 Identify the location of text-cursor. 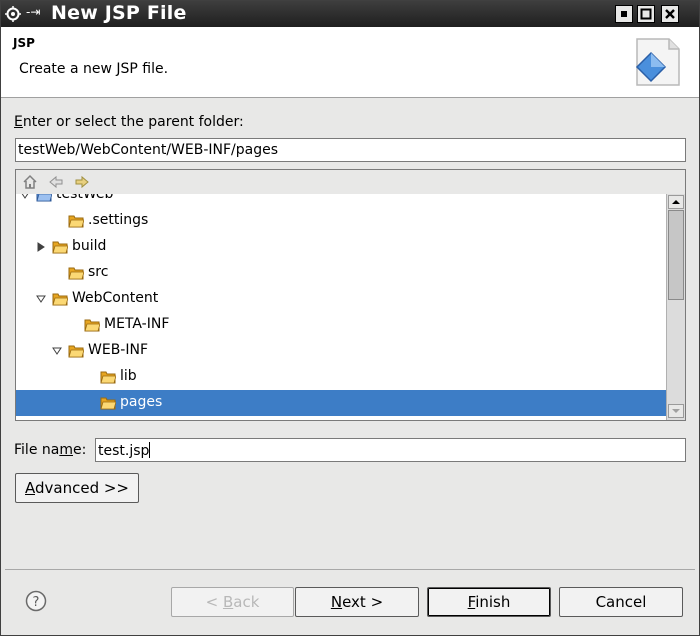
(150, 450).